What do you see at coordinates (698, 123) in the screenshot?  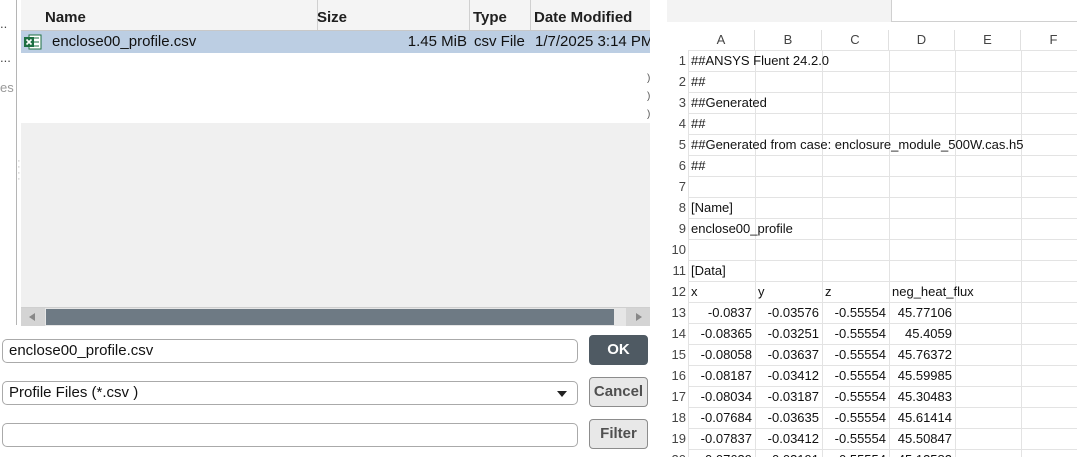 I see `cell-a4: ##` at bounding box center [698, 123].